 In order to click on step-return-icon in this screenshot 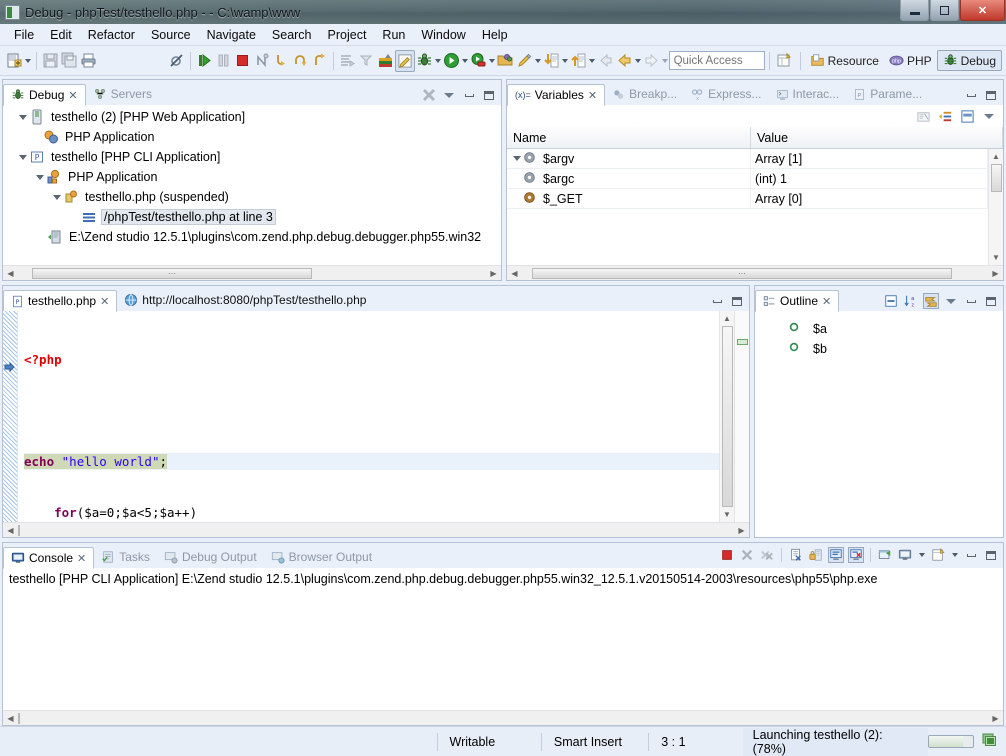, I will do `click(319, 61)`.